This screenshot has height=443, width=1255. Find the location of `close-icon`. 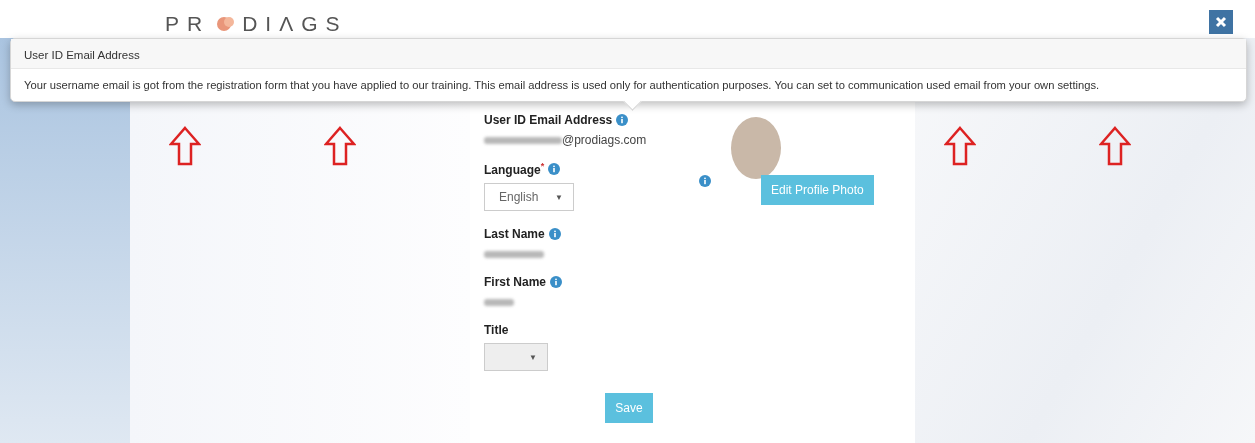

close-icon is located at coordinates (1221, 22).